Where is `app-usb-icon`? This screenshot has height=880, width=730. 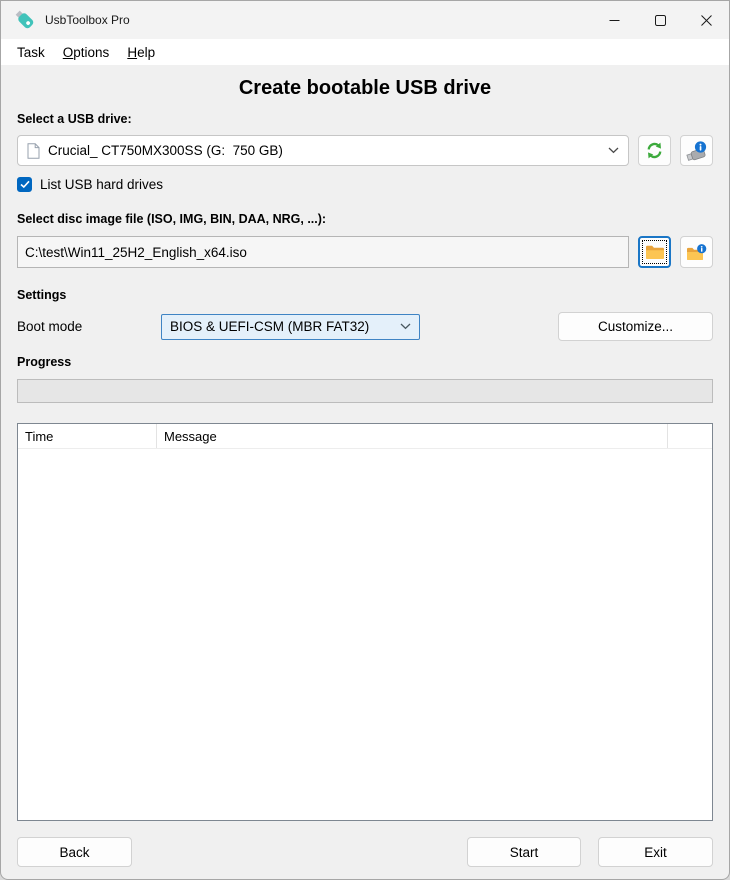 app-usb-icon is located at coordinates (25, 20).